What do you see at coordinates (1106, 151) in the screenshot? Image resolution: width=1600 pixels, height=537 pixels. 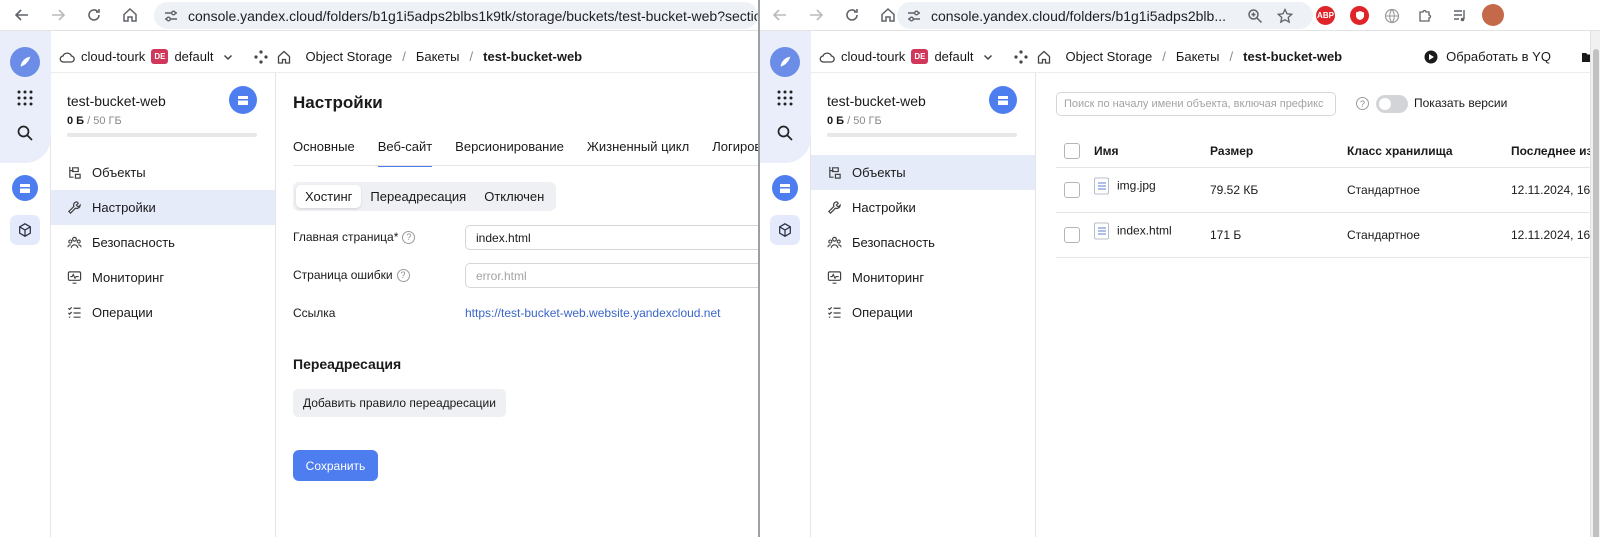 I see `column-name: Имя` at bounding box center [1106, 151].